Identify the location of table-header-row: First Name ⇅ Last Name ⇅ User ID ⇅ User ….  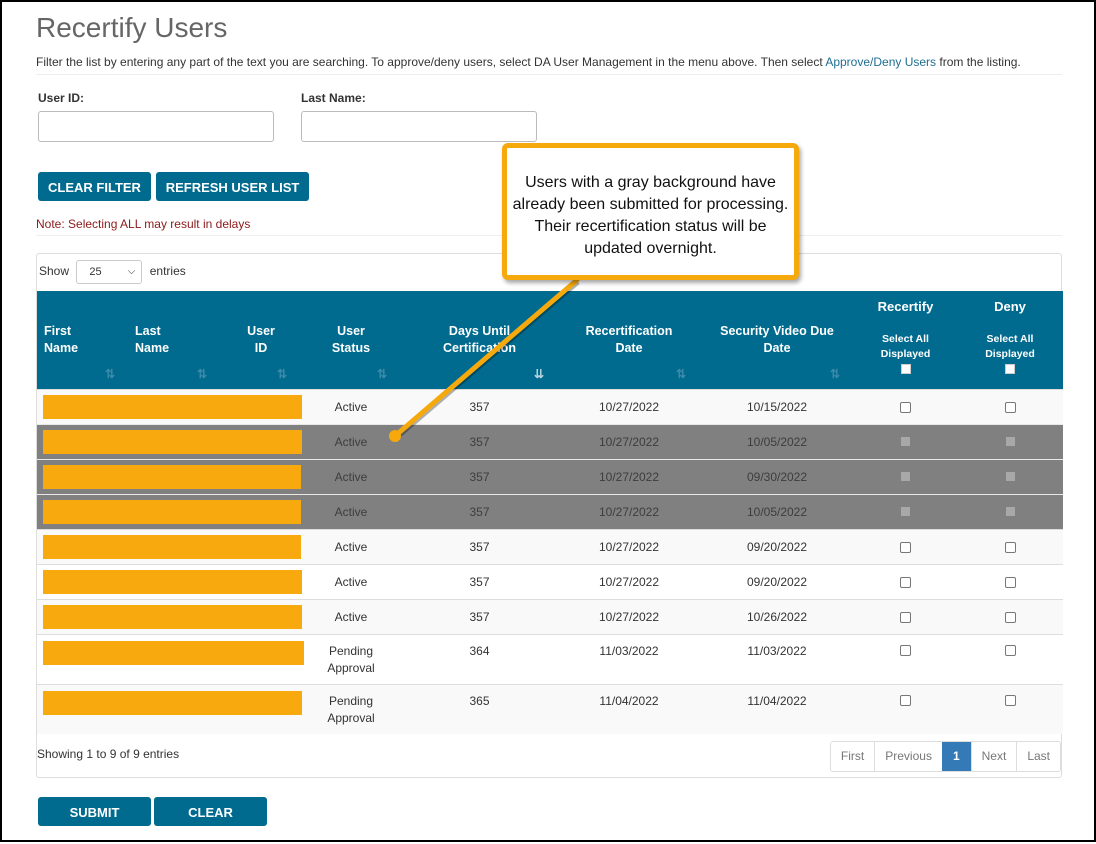
(550, 340).